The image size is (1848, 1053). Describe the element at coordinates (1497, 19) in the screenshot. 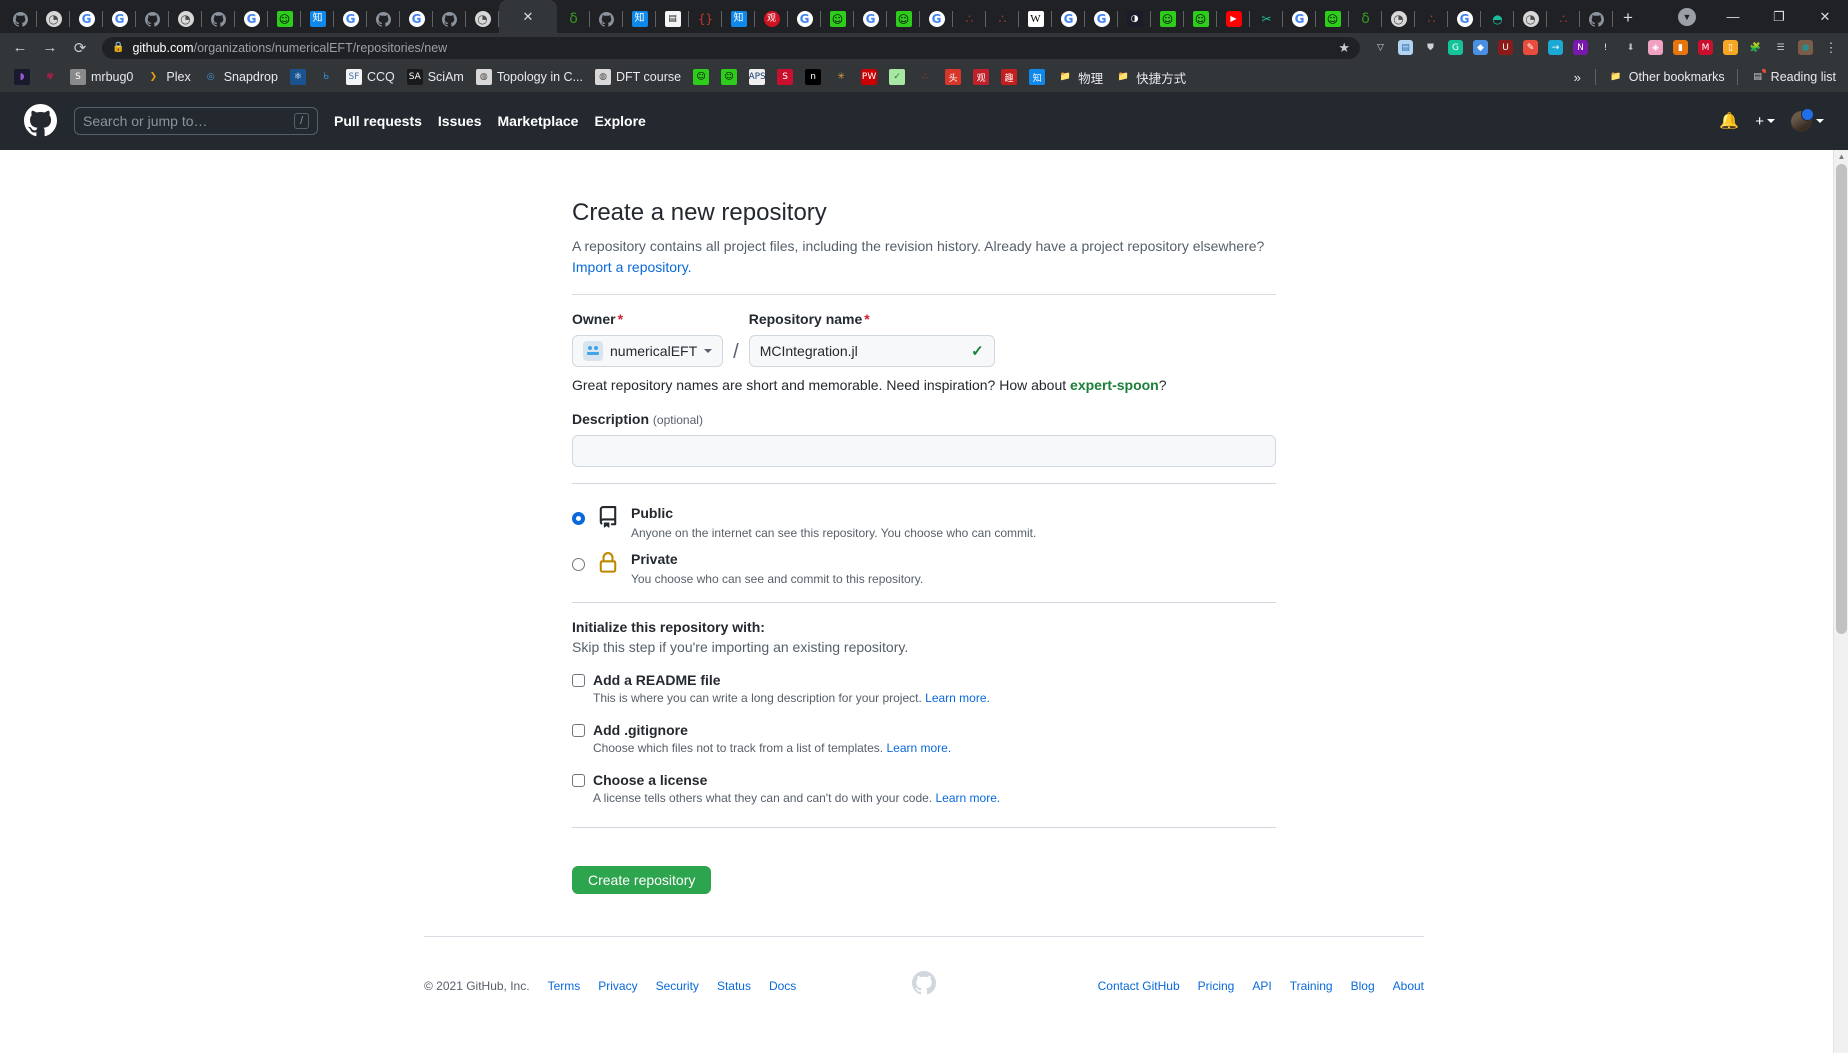

I see `tab: ◓` at that location.